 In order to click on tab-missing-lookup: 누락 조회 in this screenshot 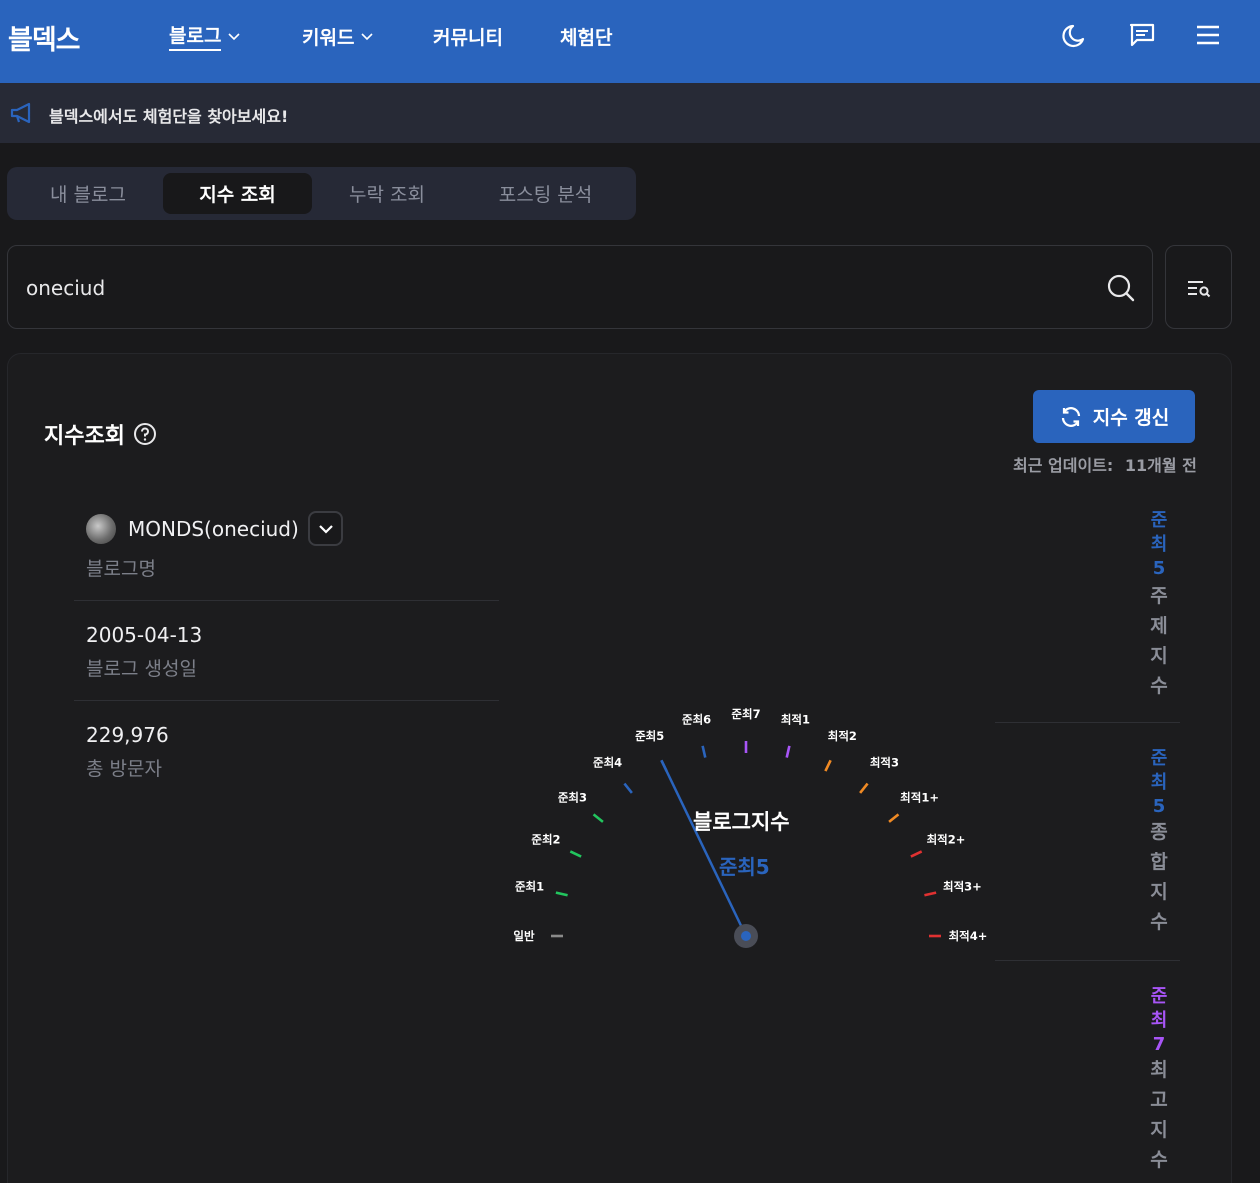, I will do `click(387, 193)`.